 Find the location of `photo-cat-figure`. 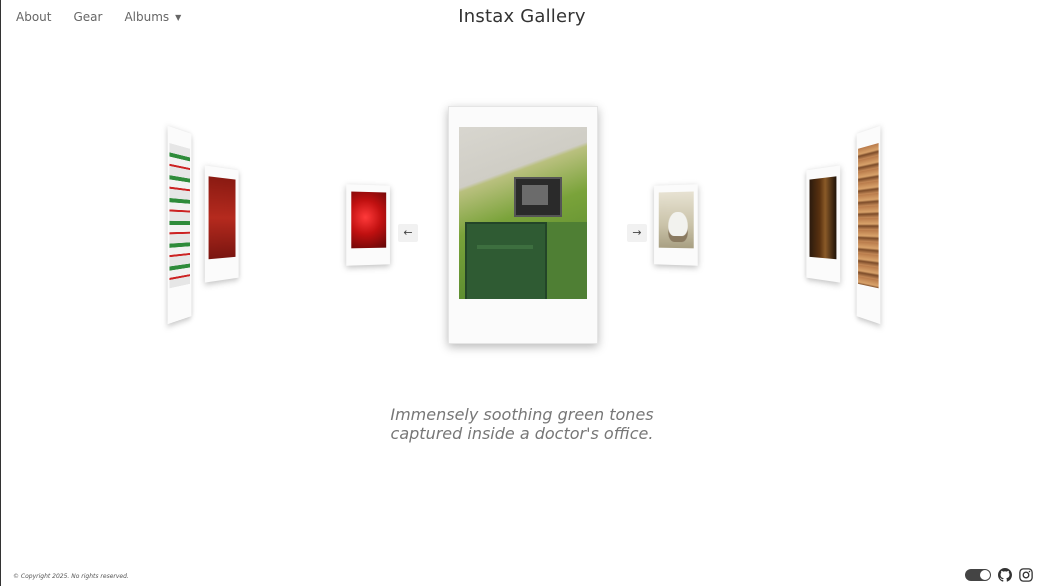

photo-cat-figure is located at coordinates (678, 227).